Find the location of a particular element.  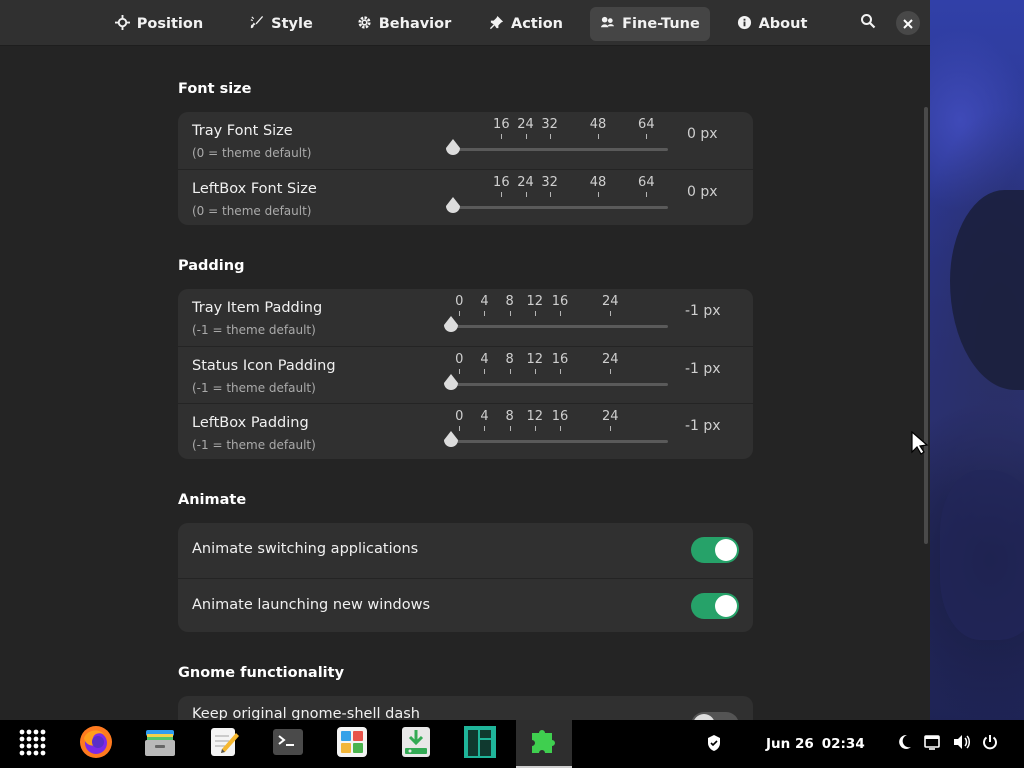

tab-position: Position is located at coordinates (159, 24).